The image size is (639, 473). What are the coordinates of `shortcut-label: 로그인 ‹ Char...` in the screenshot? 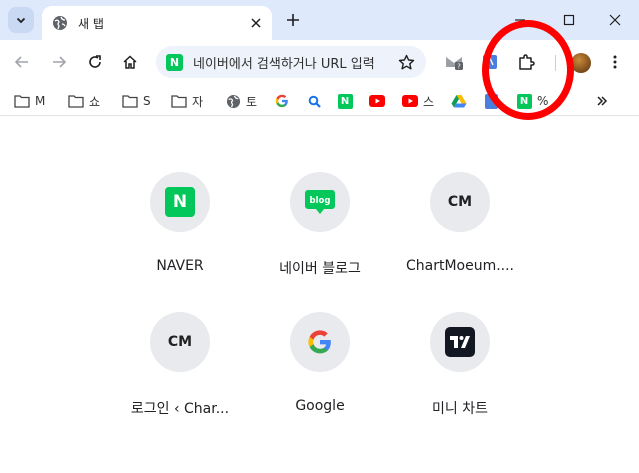 It's located at (180, 409).